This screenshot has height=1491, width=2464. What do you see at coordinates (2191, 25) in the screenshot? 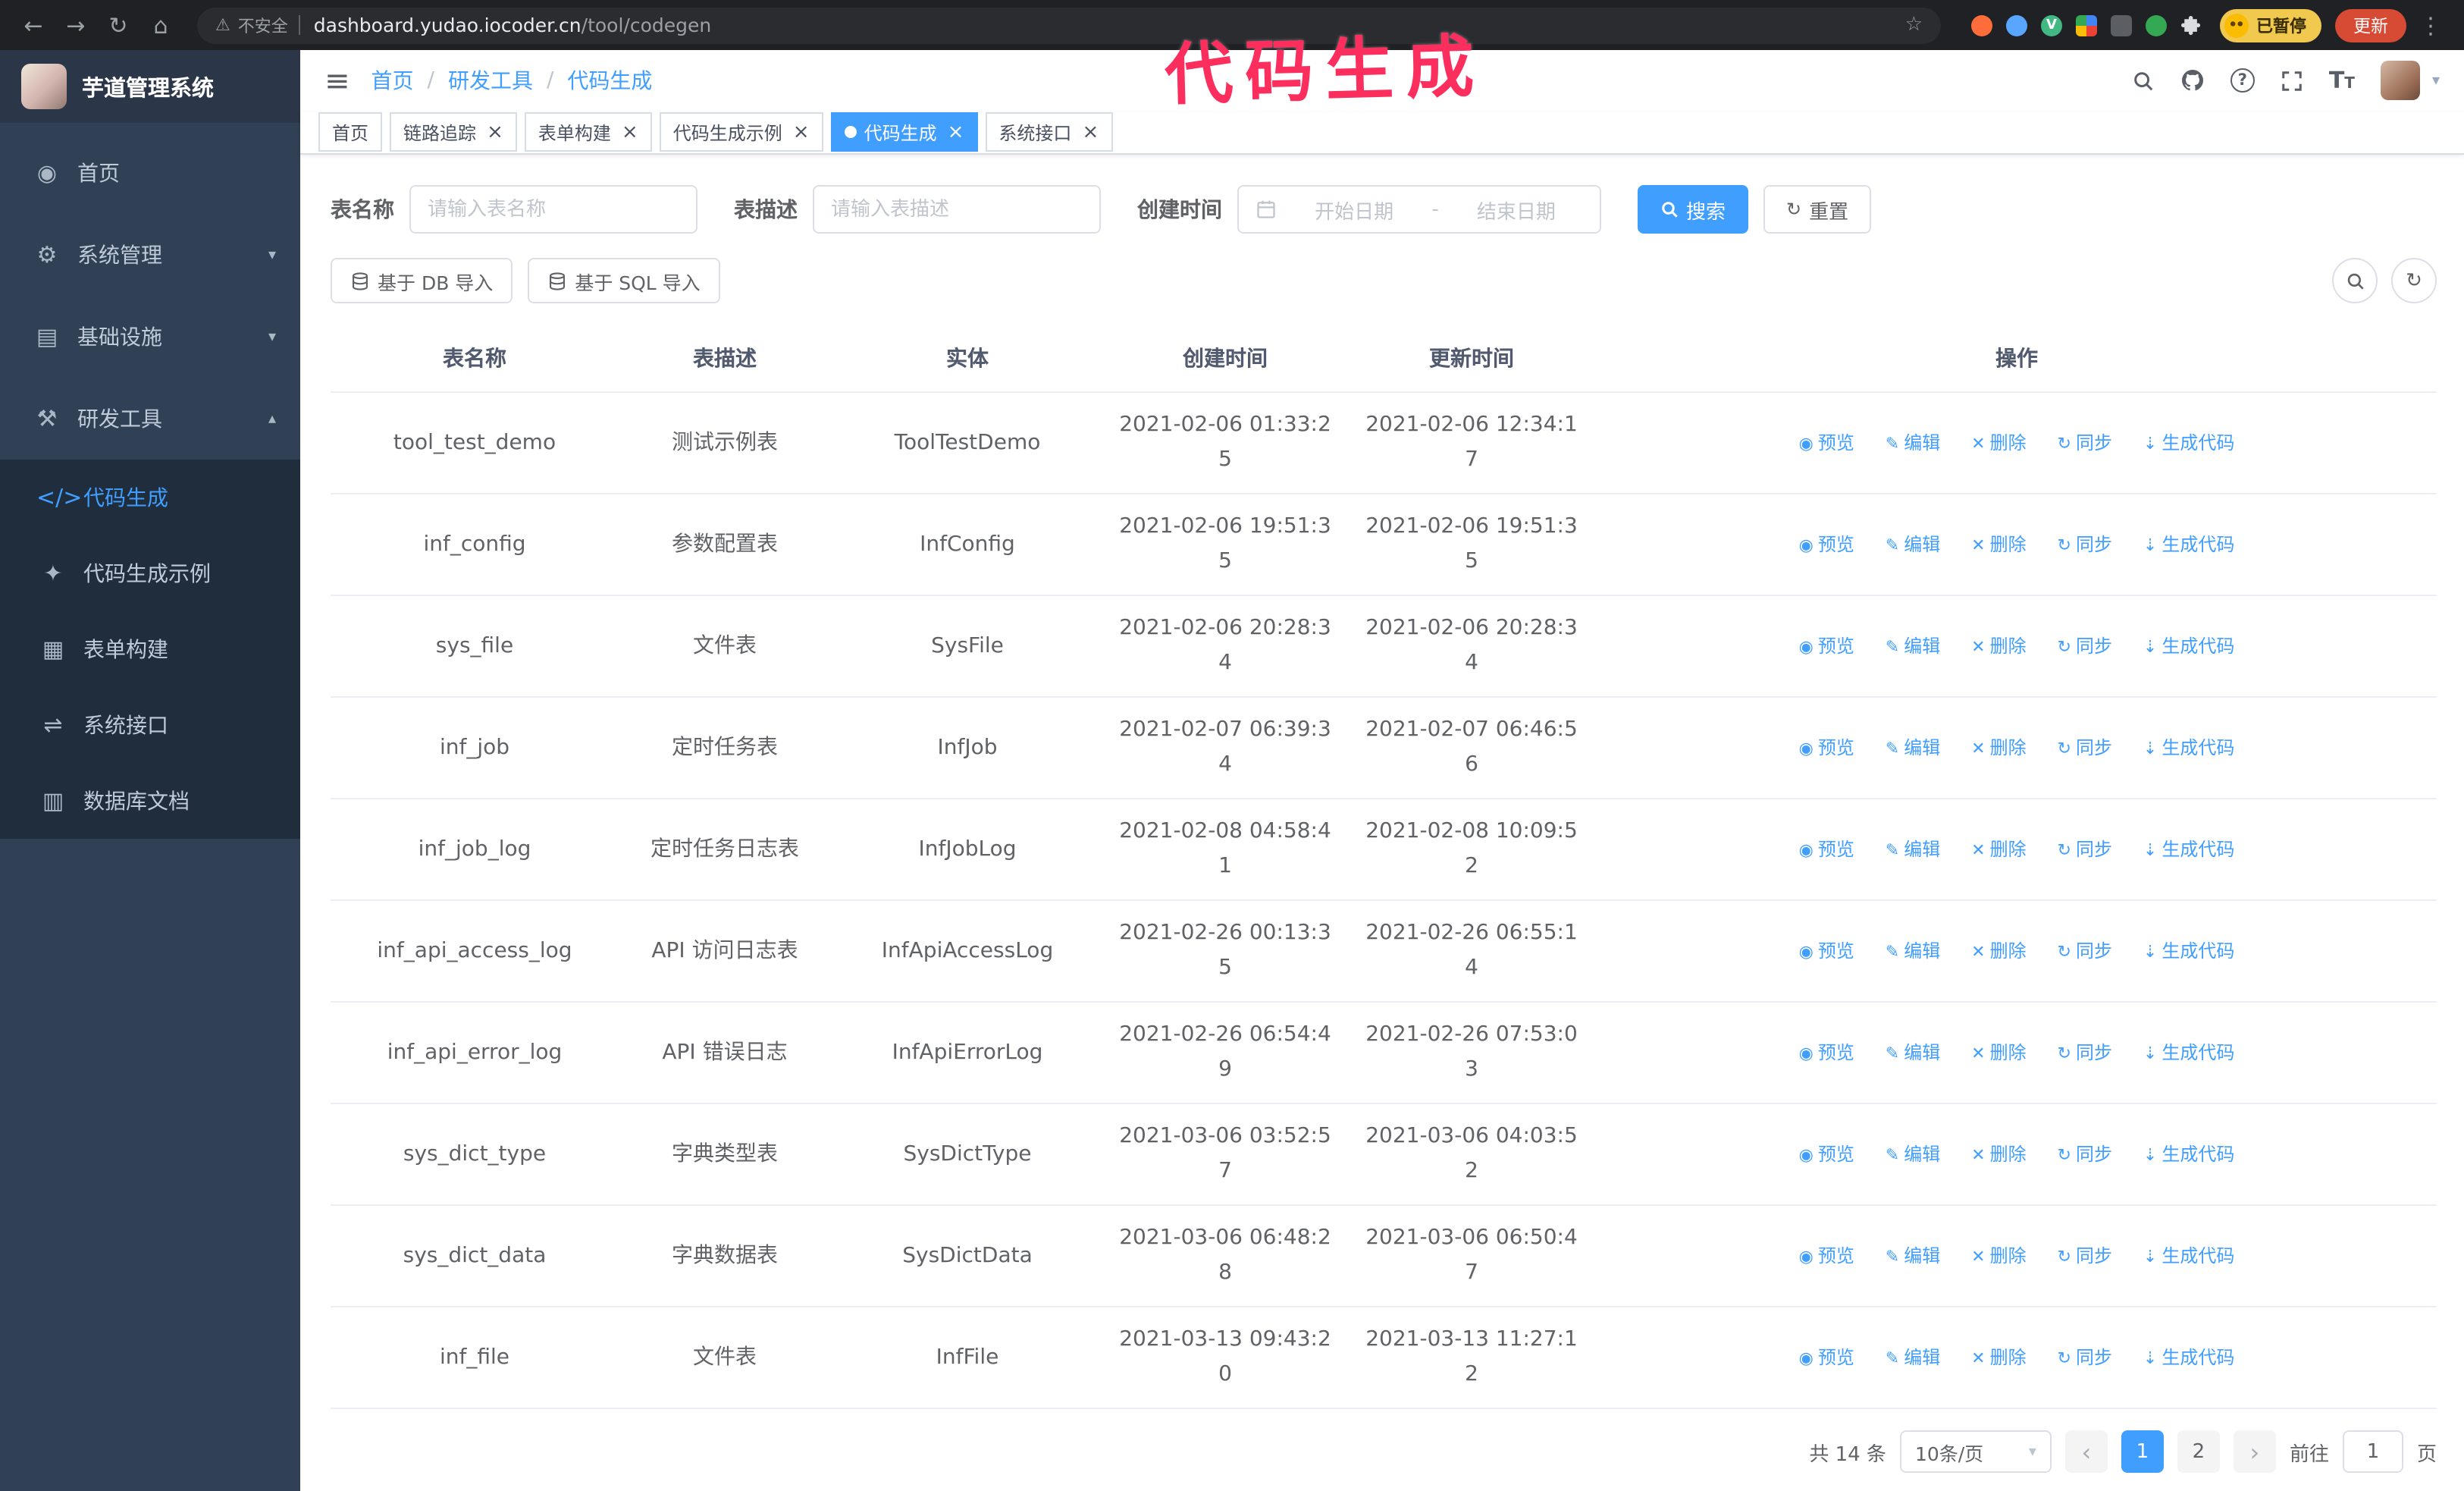
I see `extensions-menu-icon` at bounding box center [2191, 25].